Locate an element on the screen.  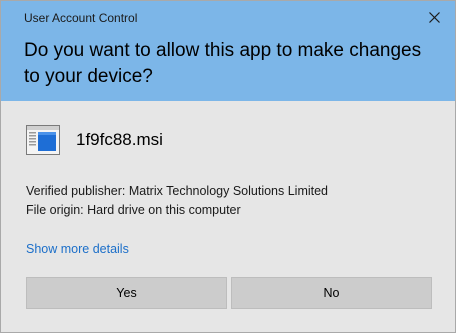
close-icon is located at coordinates (434, 17).